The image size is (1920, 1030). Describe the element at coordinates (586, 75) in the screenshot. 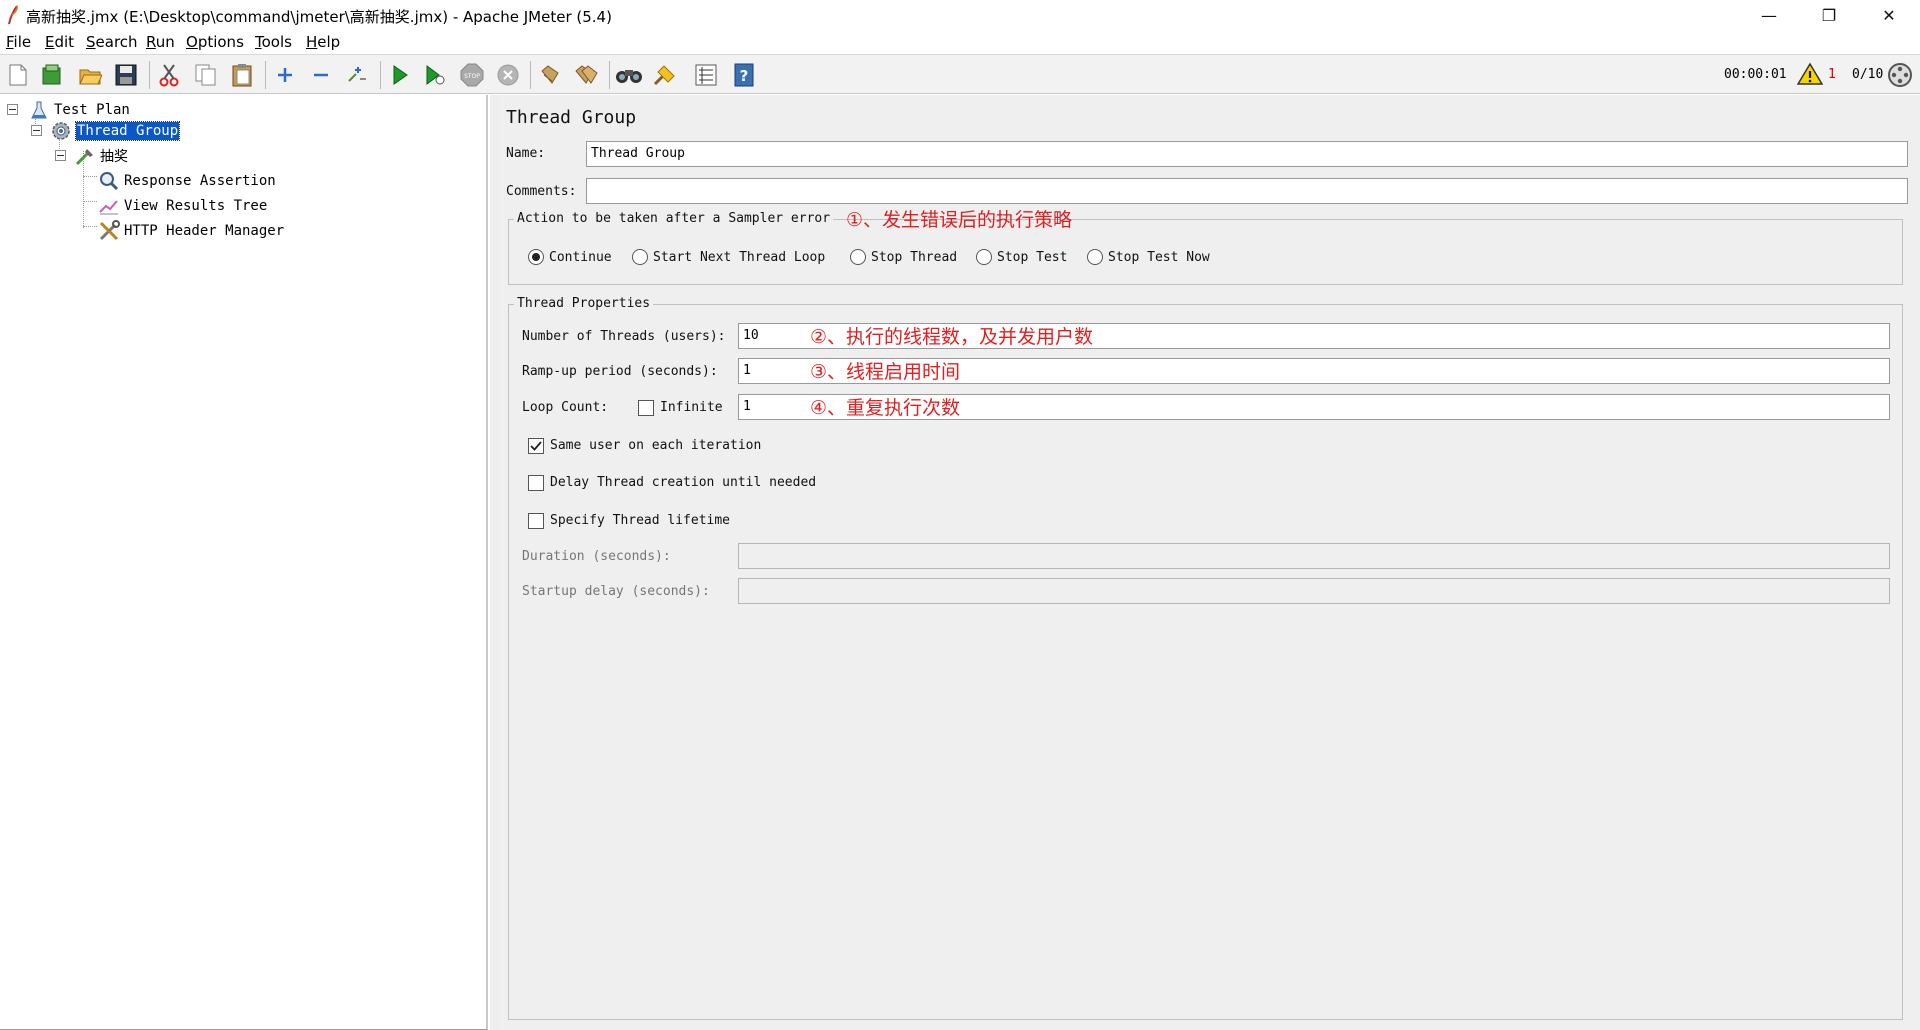

I see `clear-all-button` at that location.